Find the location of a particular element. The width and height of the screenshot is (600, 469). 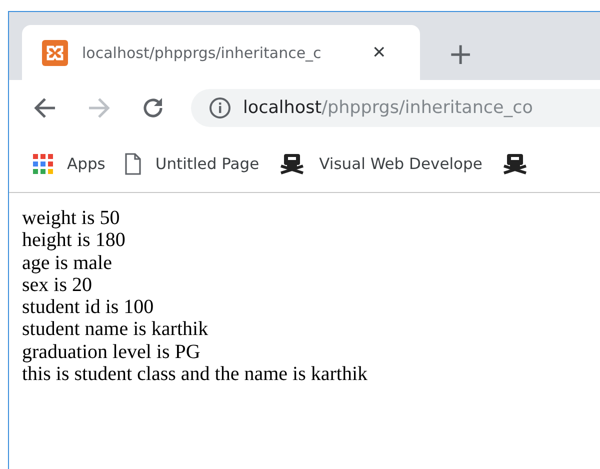

new-tab-button: + is located at coordinates (461, 55).